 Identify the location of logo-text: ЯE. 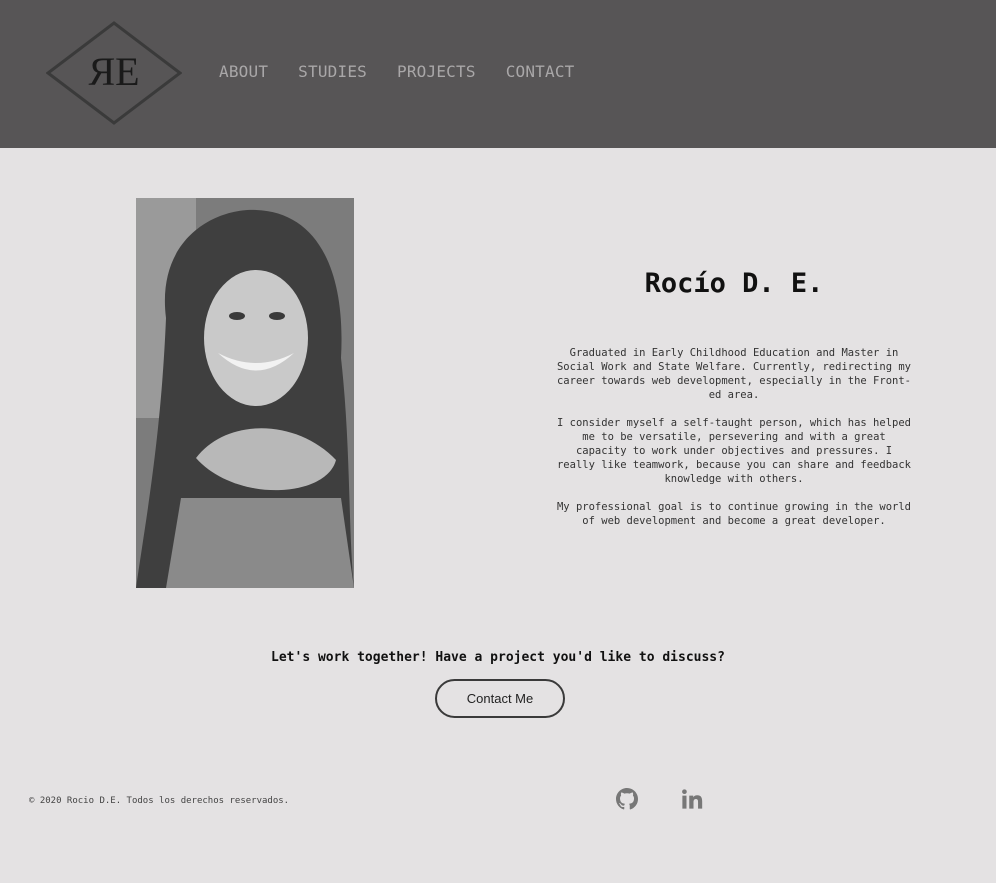
(113, 71).